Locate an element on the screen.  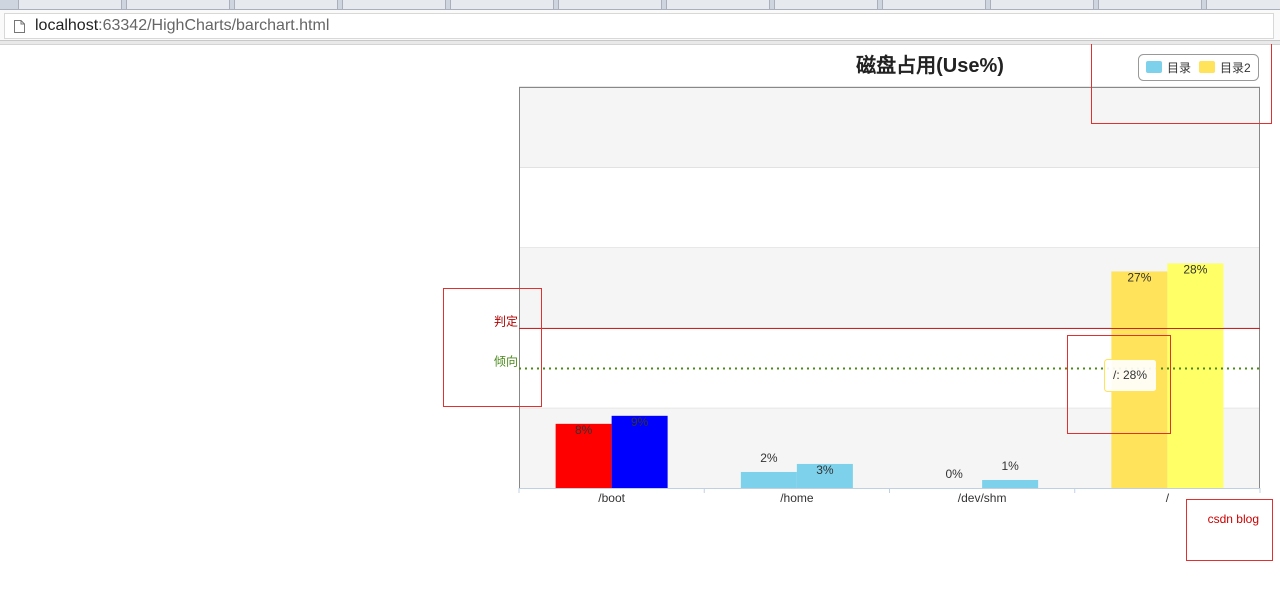
data-label: 3% is located at coordinates (825, 470).